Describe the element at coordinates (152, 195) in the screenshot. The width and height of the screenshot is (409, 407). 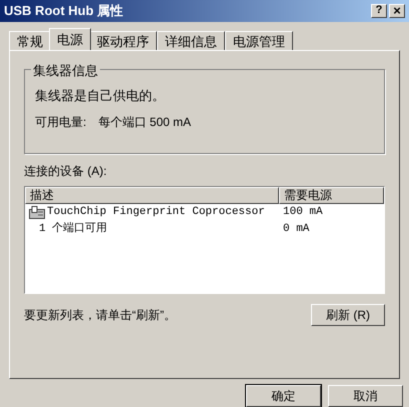
I see `column-header: 描述` at that location.